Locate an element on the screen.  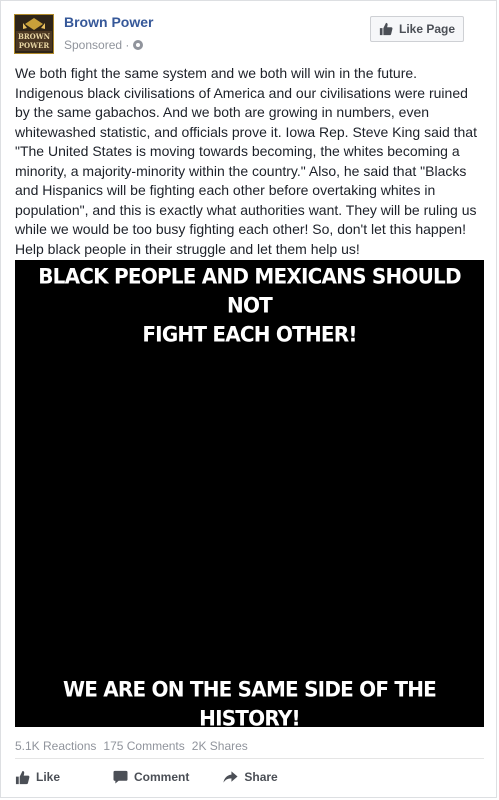
post-actions: Like Comment Share is located at coordinates (249, 777).